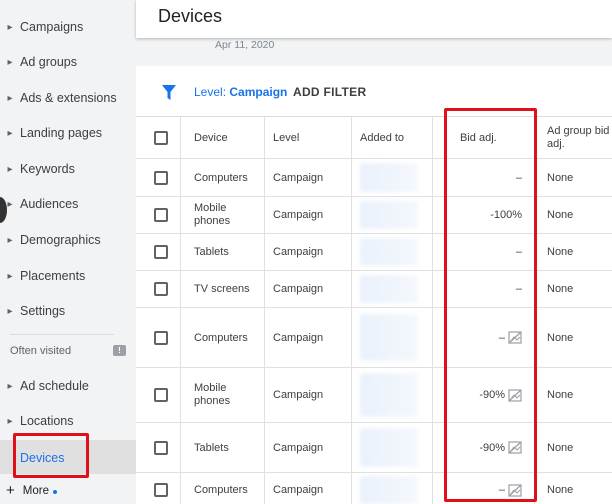  I want to click on device-name: Computers, so click(221, 490).